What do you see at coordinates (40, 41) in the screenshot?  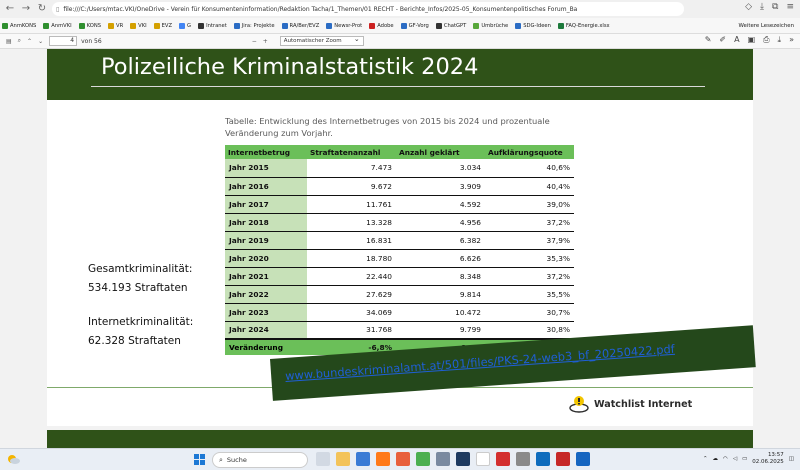 I see `next-page-icon: ⌄` at bounding box center [40, 41].